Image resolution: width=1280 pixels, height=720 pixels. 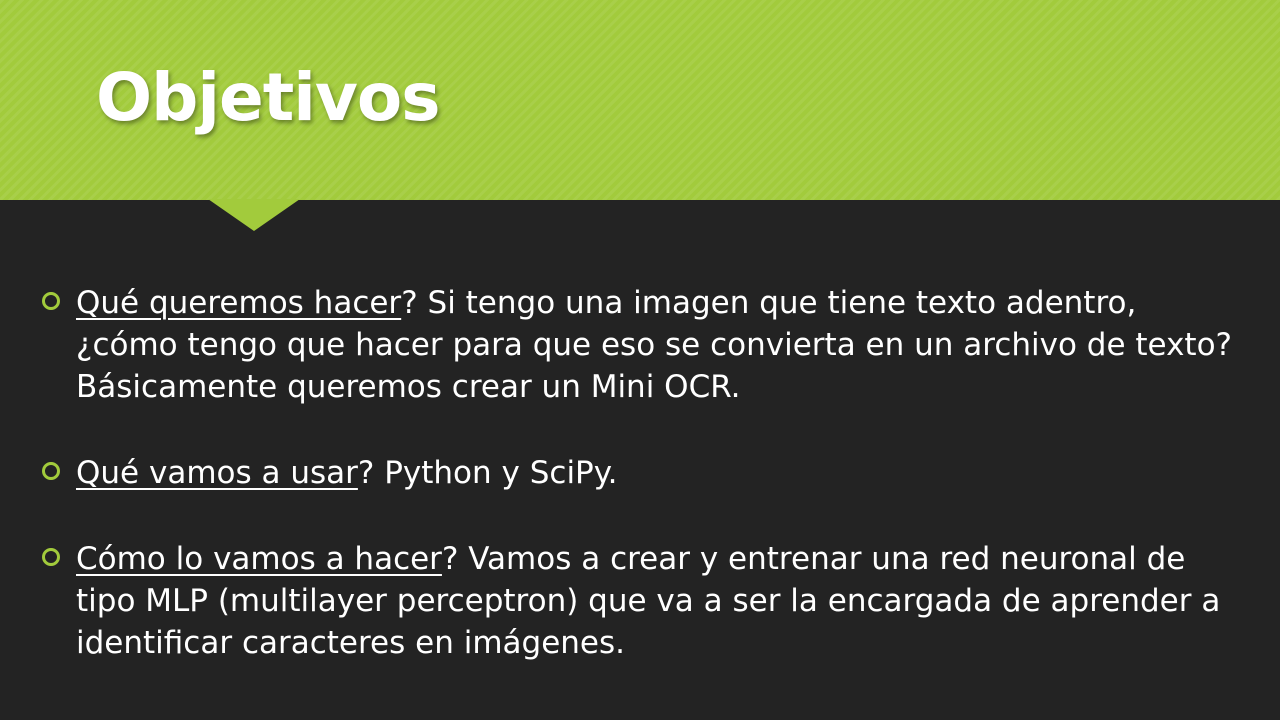 What do you see at coordinates (254, 215) in the screenshot?
I see `header-notch` at bounding box center [254, 215].